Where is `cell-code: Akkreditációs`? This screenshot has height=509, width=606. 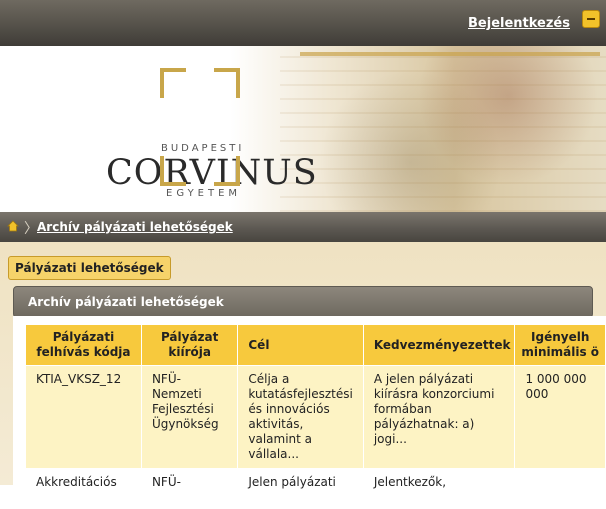
cell-code: Akkreditációs is located at coordinates (83, 488).